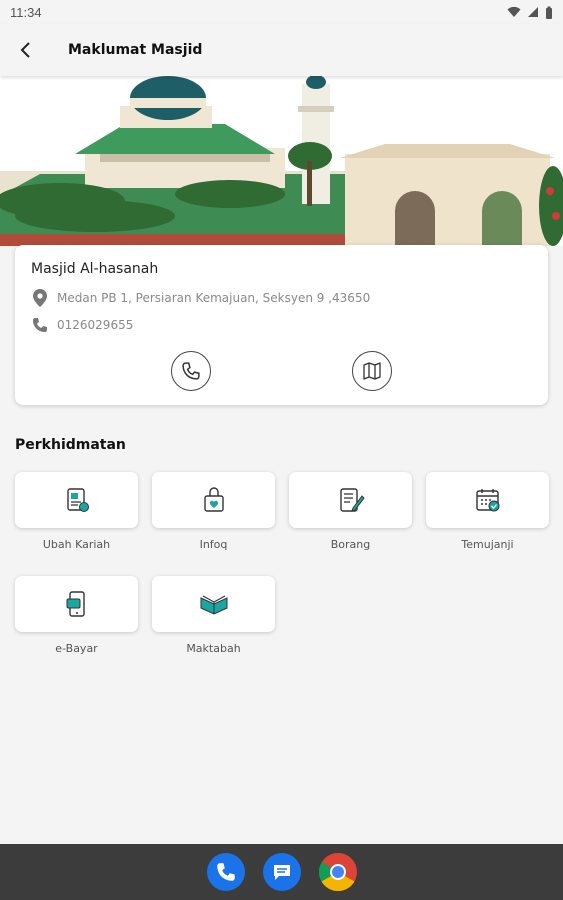 The height and width of the screenshot is (900, 563). I want to click on document-edit-icon, so click(77, 500).